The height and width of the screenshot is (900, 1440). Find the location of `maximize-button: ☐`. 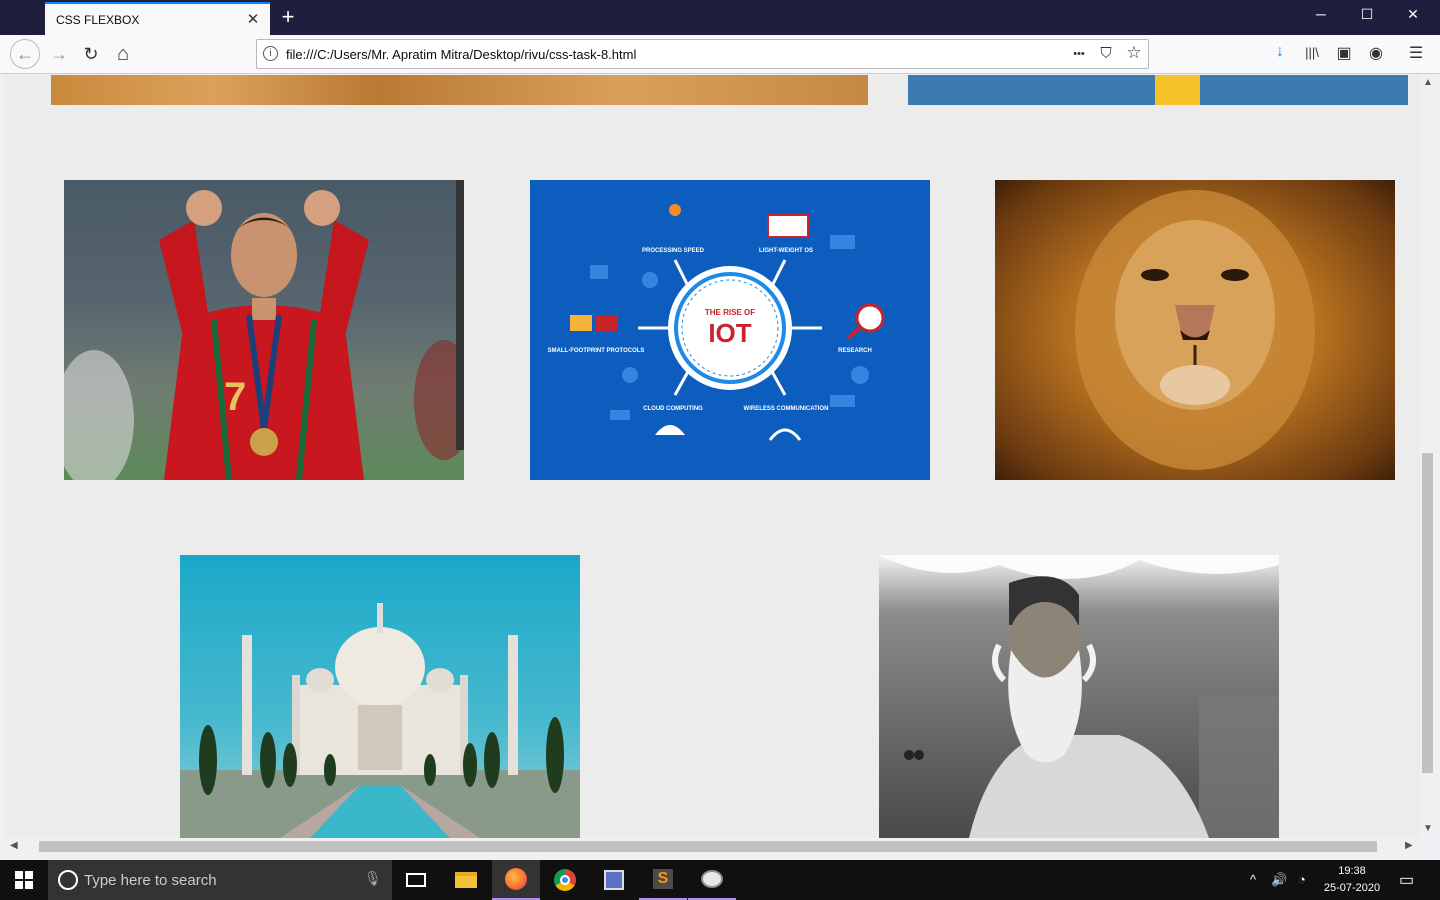

maximize-button: ☐ is located at coordinates (1367, 14).